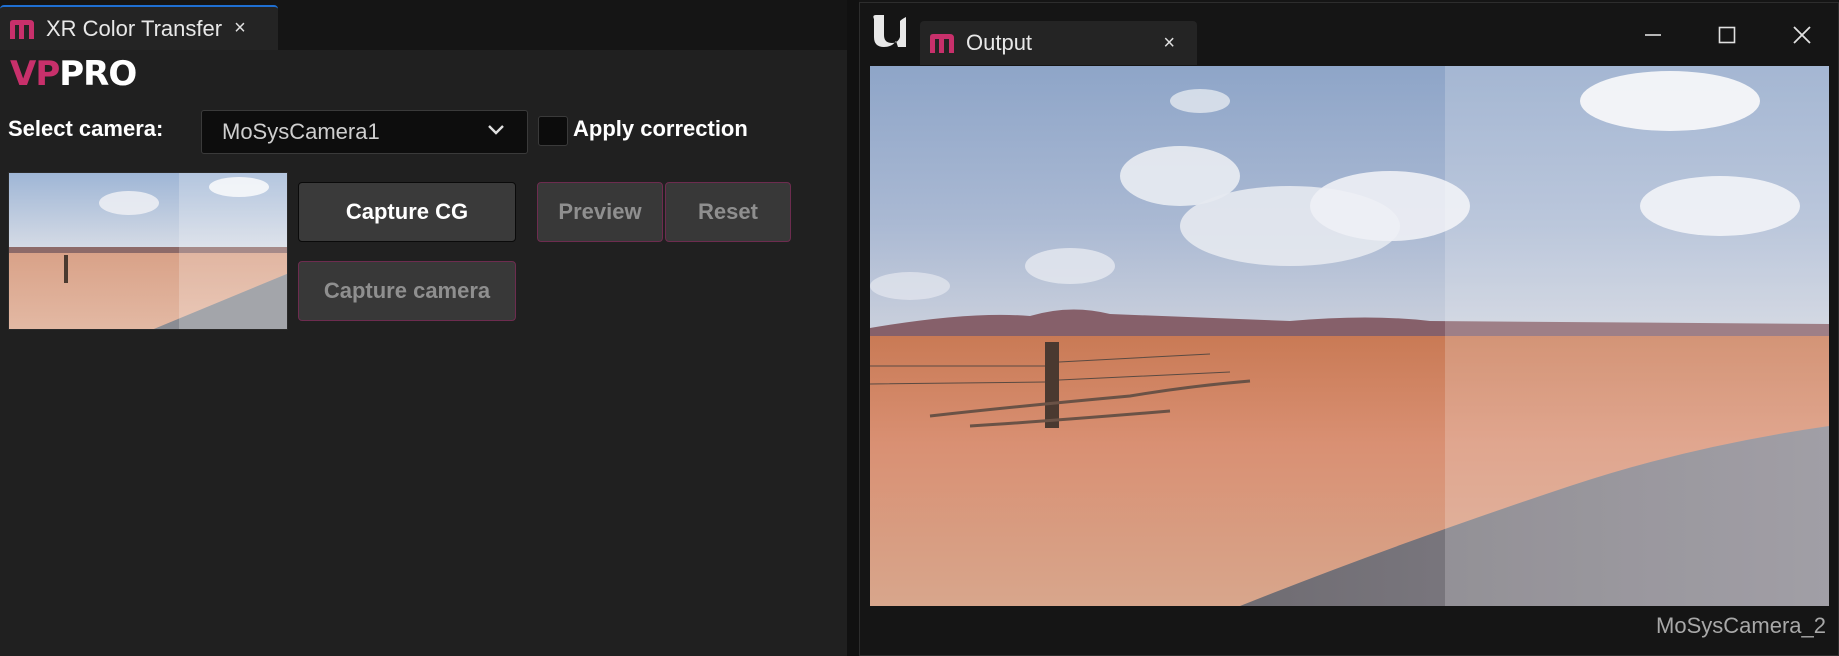 This screenshot has width=1839, height=656. Describe the element at coordinates (98, 74) in the screenshot. I see `logo-pro: PRO` at that location.